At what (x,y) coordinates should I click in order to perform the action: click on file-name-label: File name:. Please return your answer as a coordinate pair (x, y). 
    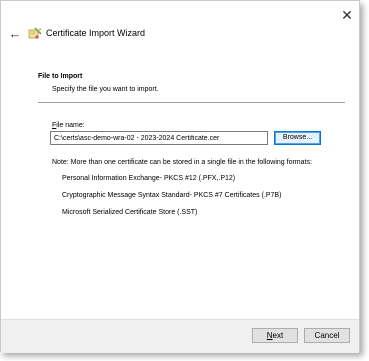
    Looking at the image, I should click on (68, 125).